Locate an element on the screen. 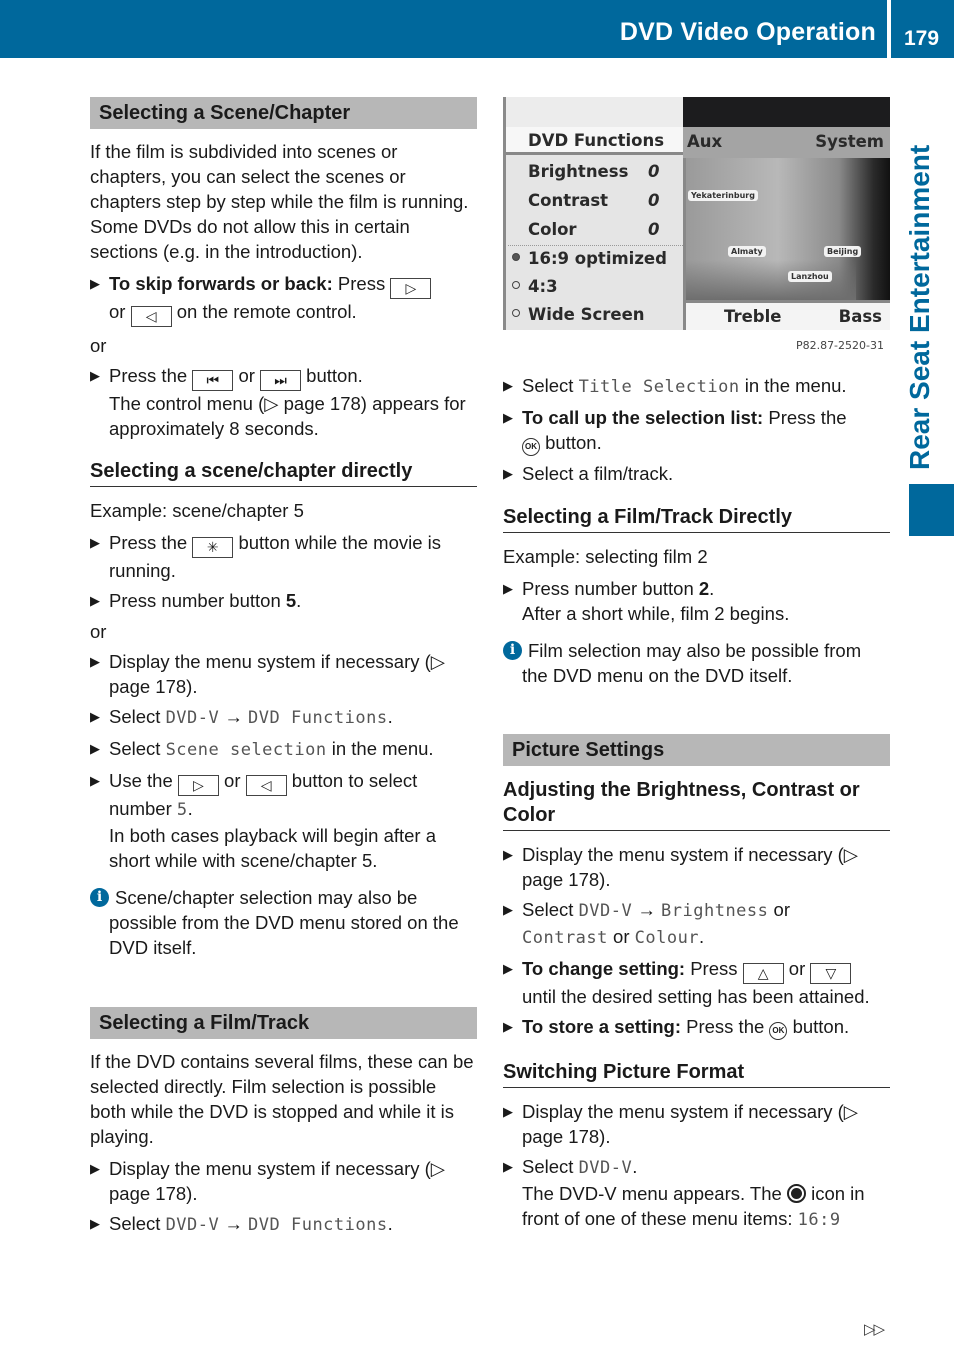 The image size is (954, 1354). side-tab-marker is located at coordinates (931, 510).